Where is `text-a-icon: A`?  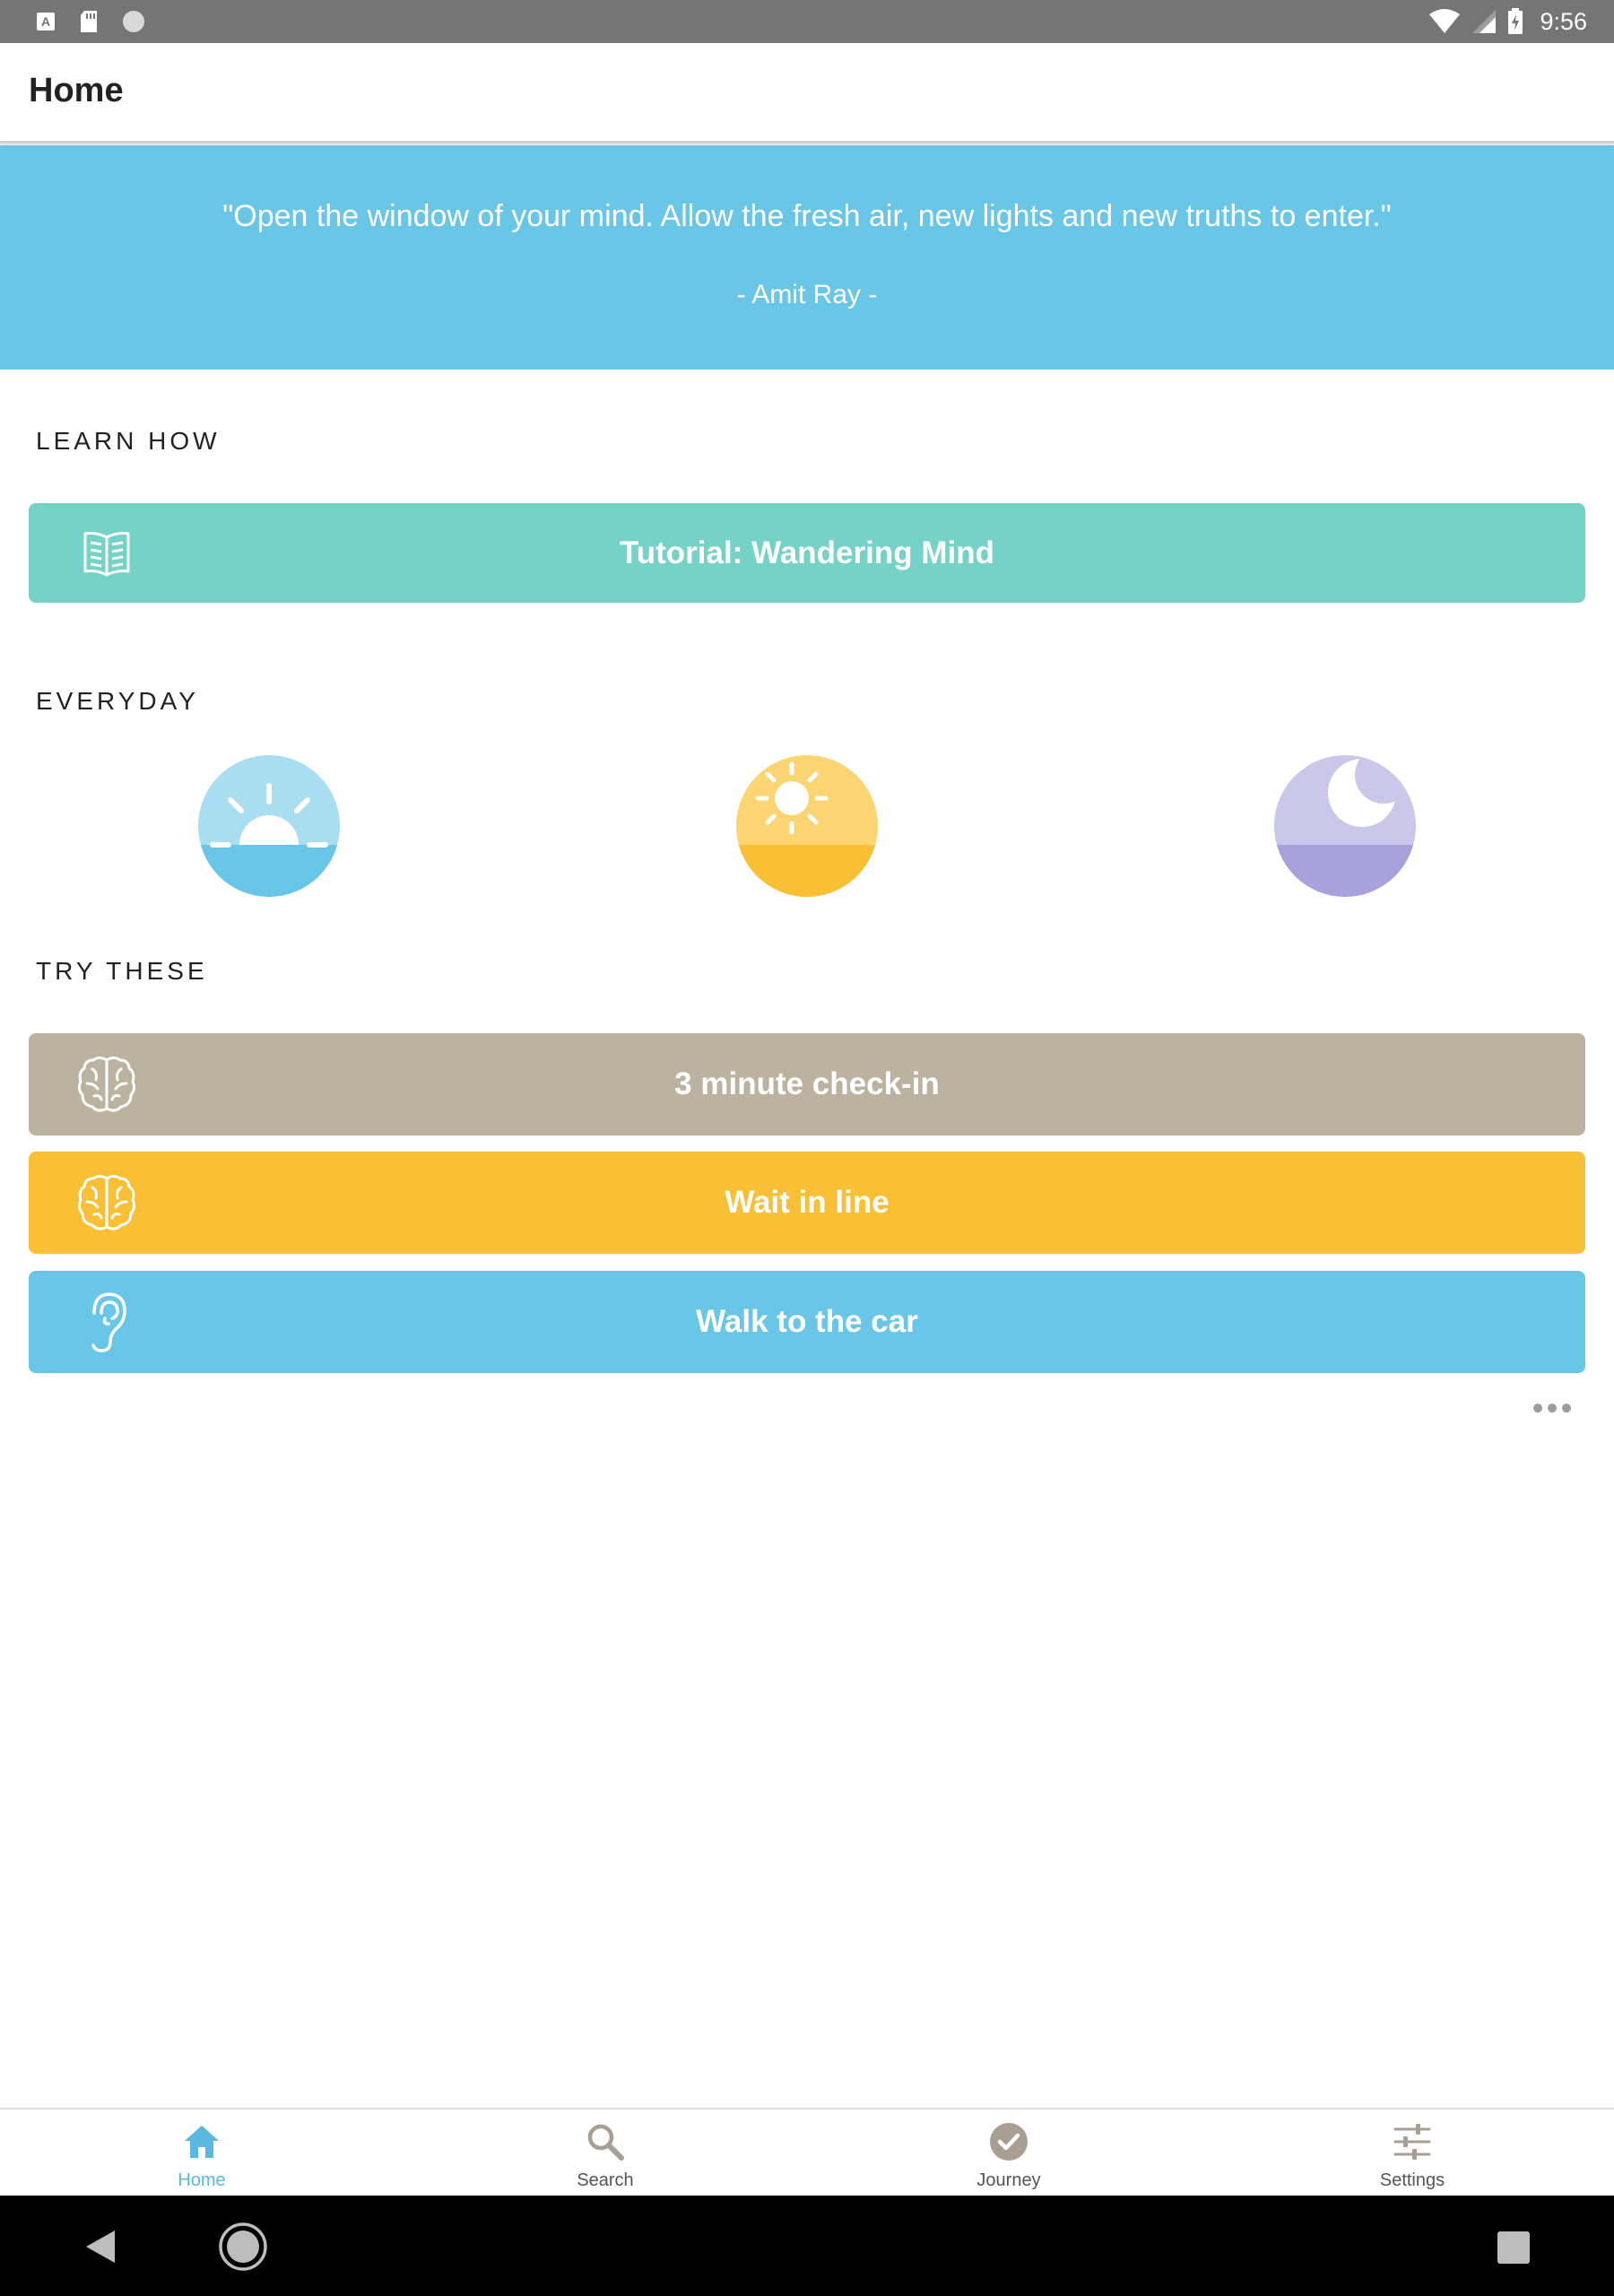 text-a-icon: A is located at coordinates (46, 21).